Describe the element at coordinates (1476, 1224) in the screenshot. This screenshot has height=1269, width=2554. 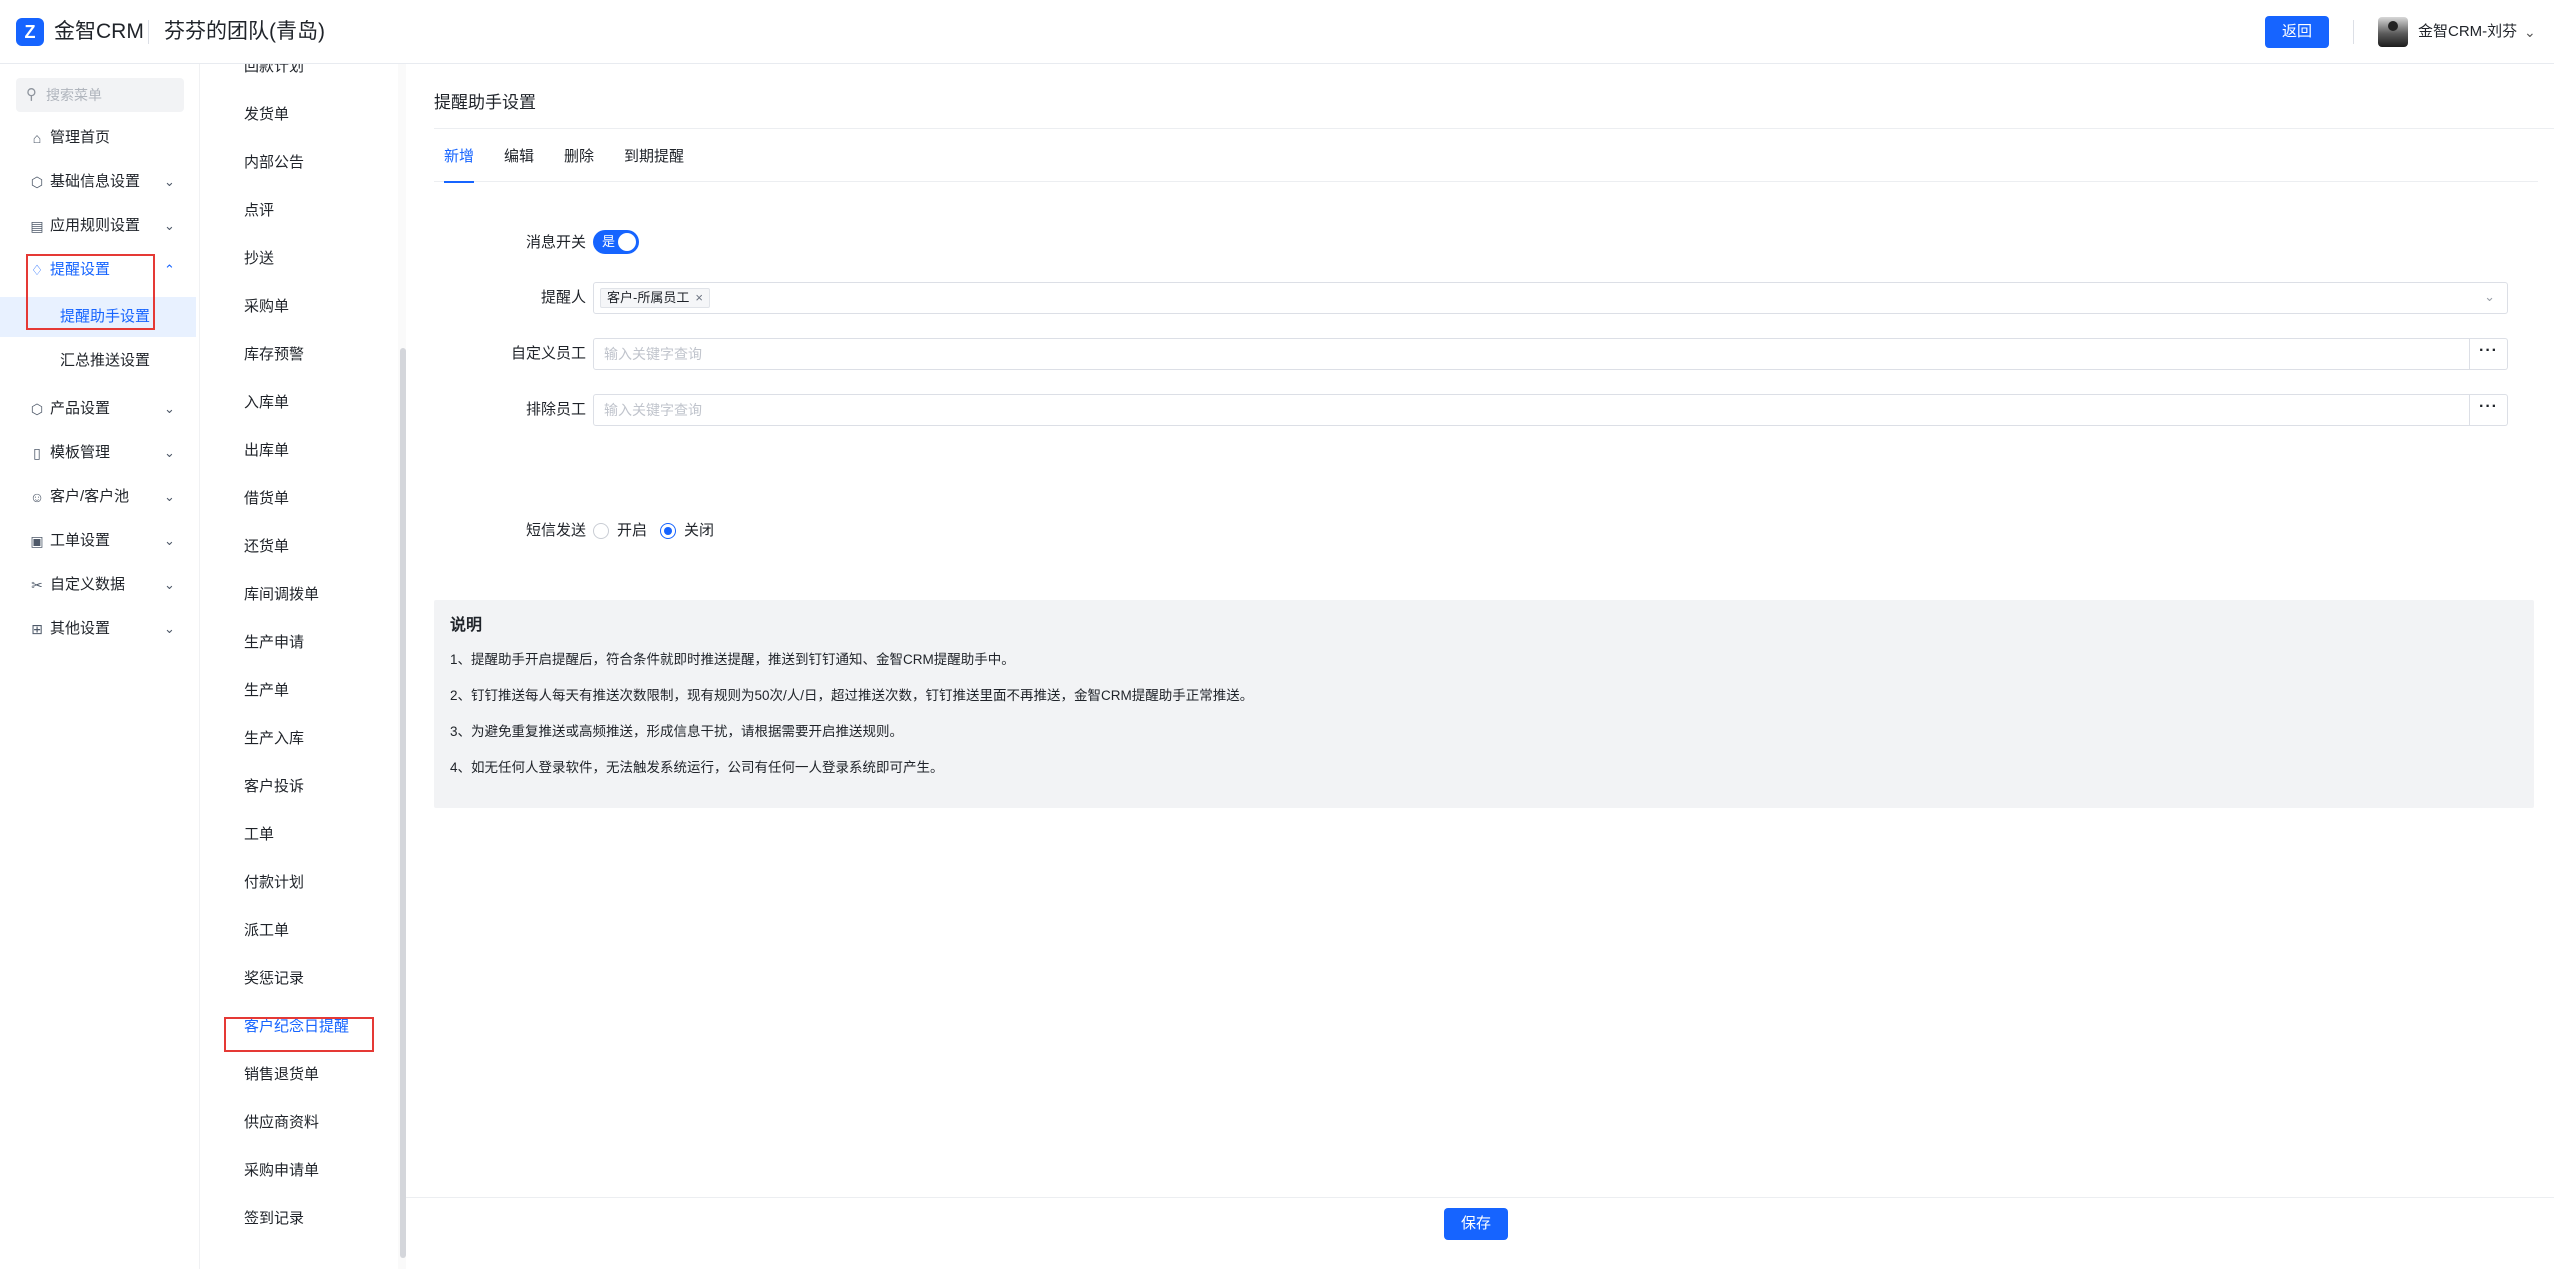
I see `save-button: 保存` at that location.